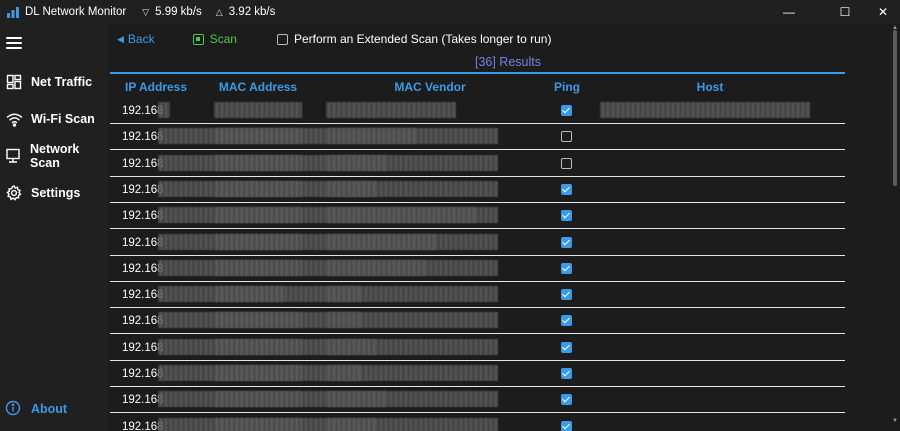 This screenshot has height=431, width=900. What do you see at coordinates (252, 12) in the screenshot?
I see `upload-speed: 3.92 kb/s` at bounding box center [252, 12].